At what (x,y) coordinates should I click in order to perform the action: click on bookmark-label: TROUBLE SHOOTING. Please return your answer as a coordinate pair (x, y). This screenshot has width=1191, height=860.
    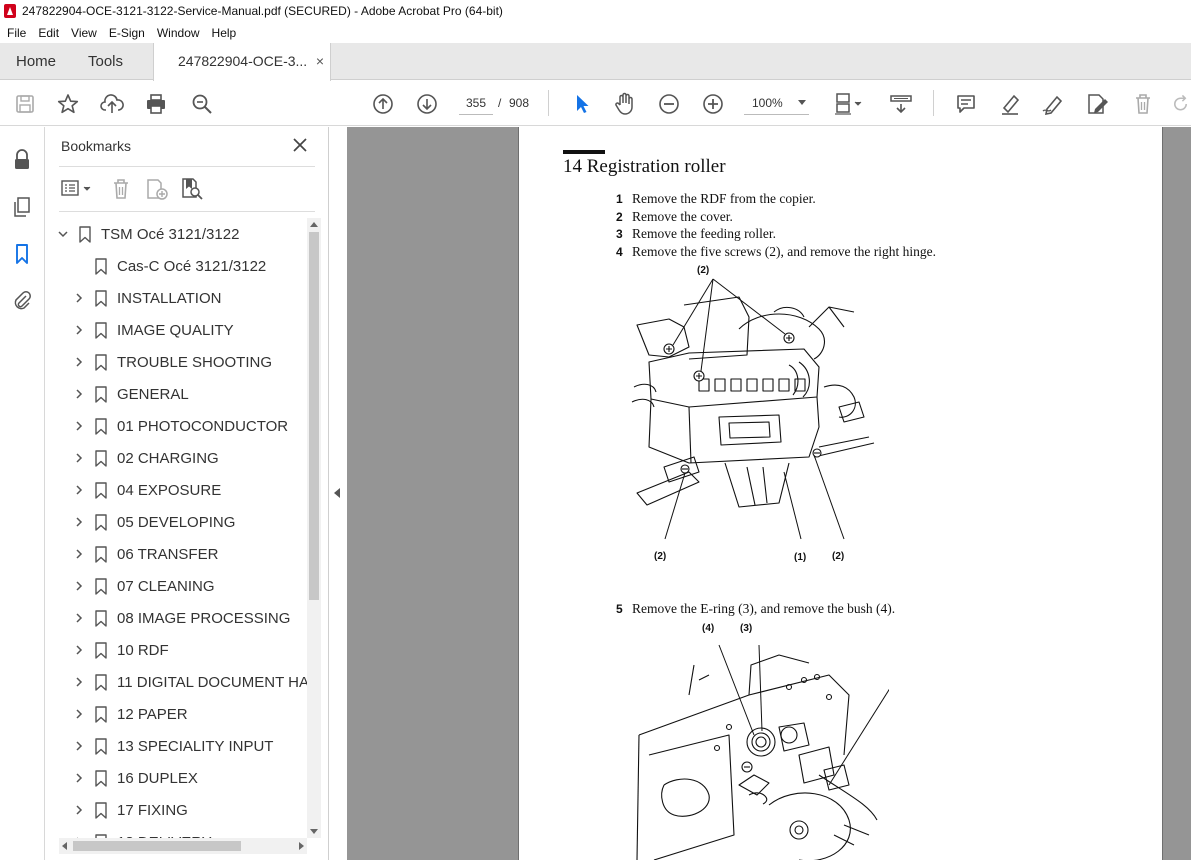
    Looking at the image, I should click on (195, 362).